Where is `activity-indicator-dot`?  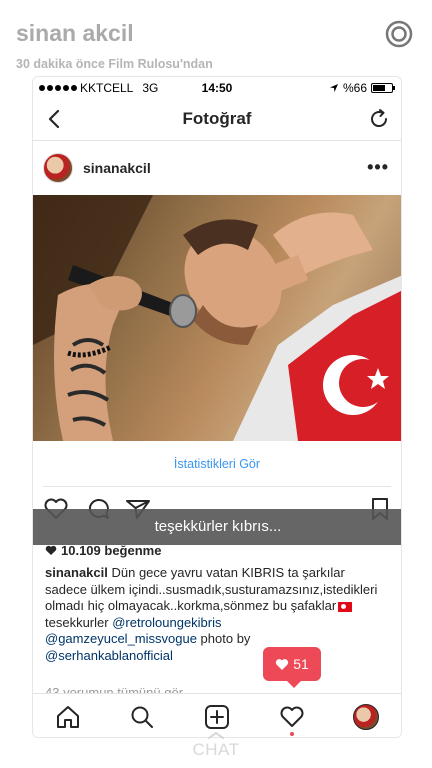
activity-indicator-dot is located at coordinates (292, 734).